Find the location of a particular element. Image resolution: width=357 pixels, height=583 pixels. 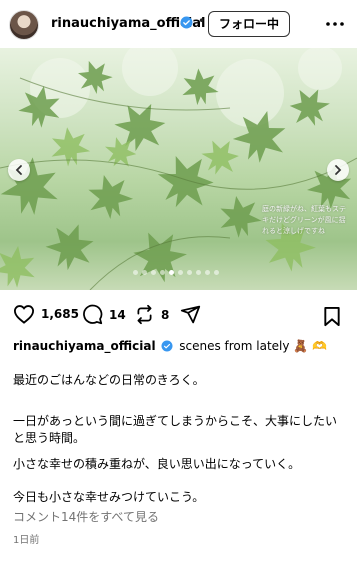

comment-count: 14 is located at coordinates (117, 314).